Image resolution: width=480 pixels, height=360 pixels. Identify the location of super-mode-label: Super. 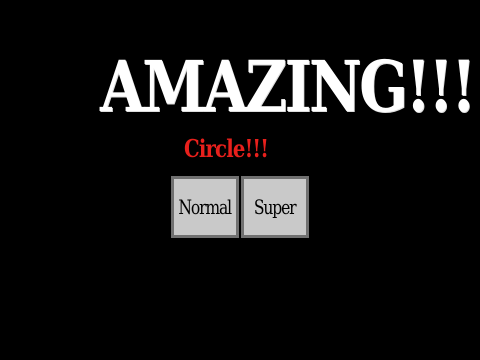
(275, 207).